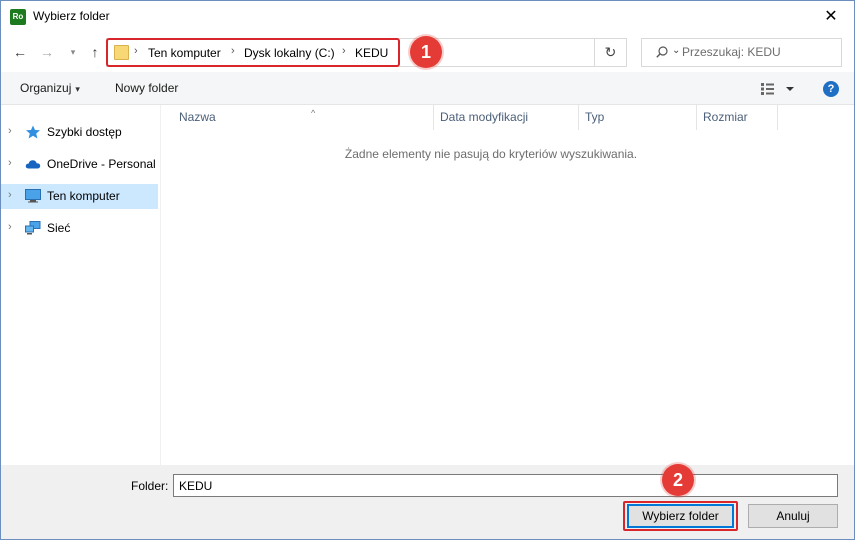  What do you see at coordinates (47, 52) in the screenshot?
I see `forward-button: →` at bounding box center [47, 52].